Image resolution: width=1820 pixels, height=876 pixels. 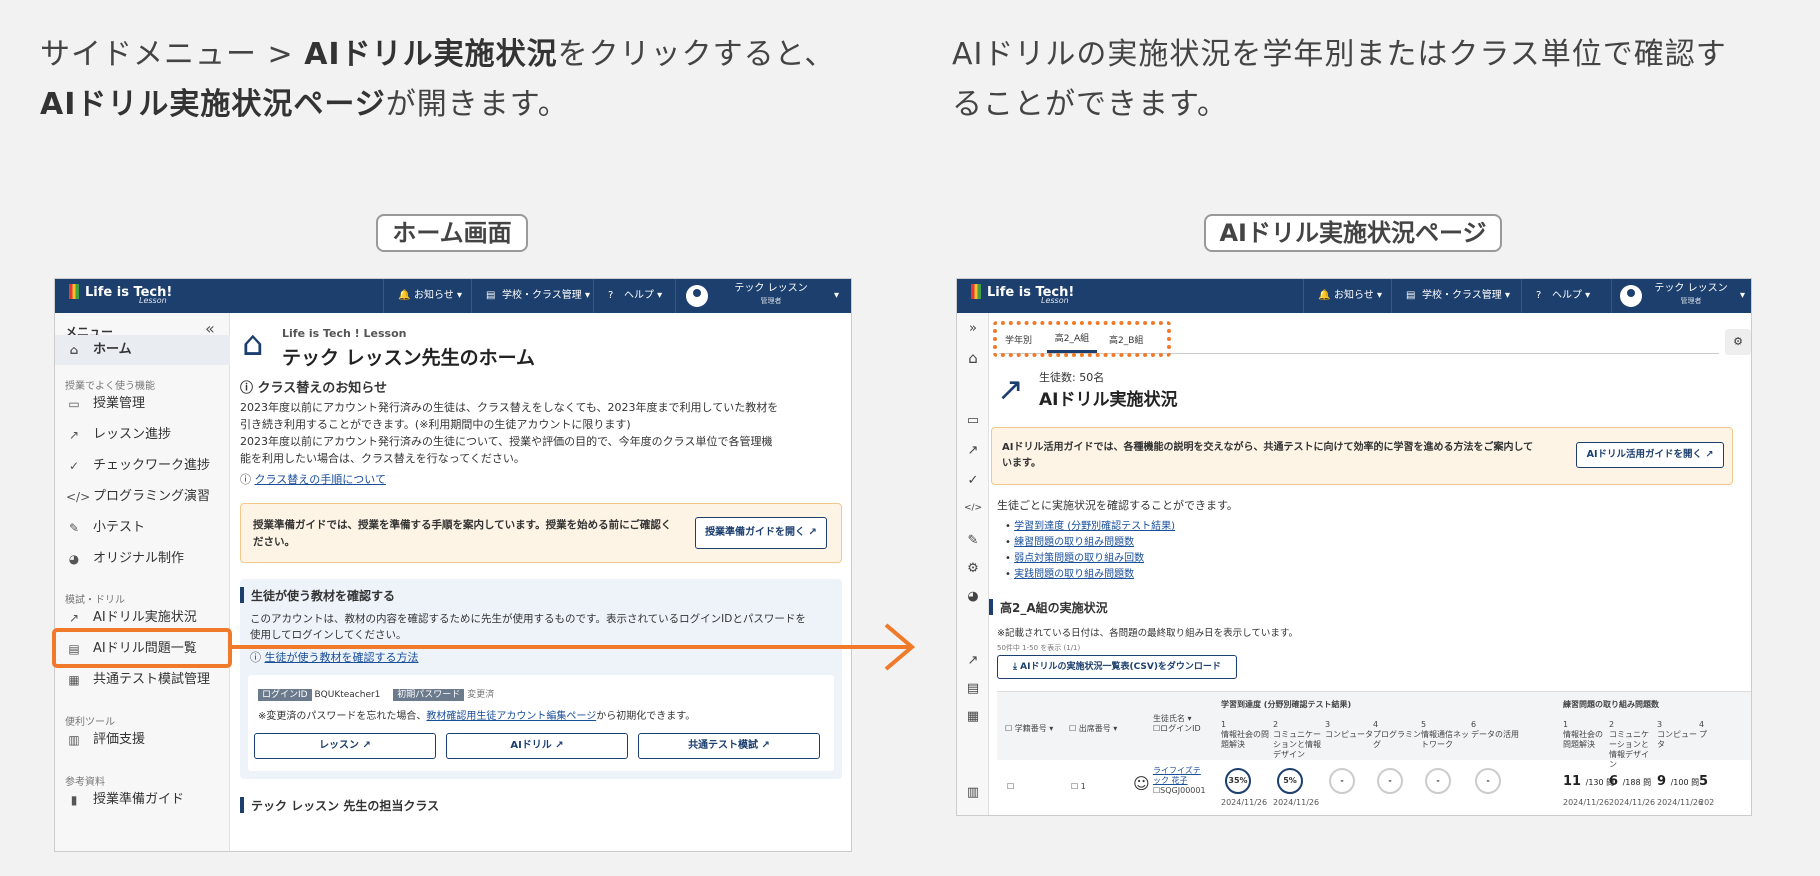 What do you see at coordinates (1611, 704) in the screenshot?
I see `group-practice: 練習問題の取り組み問題数` at bounding box center [1611, 704].